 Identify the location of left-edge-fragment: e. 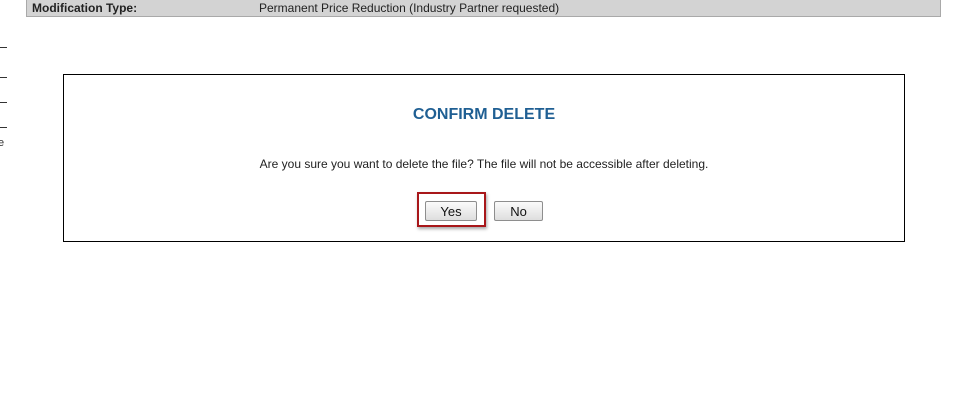
(4, 80).